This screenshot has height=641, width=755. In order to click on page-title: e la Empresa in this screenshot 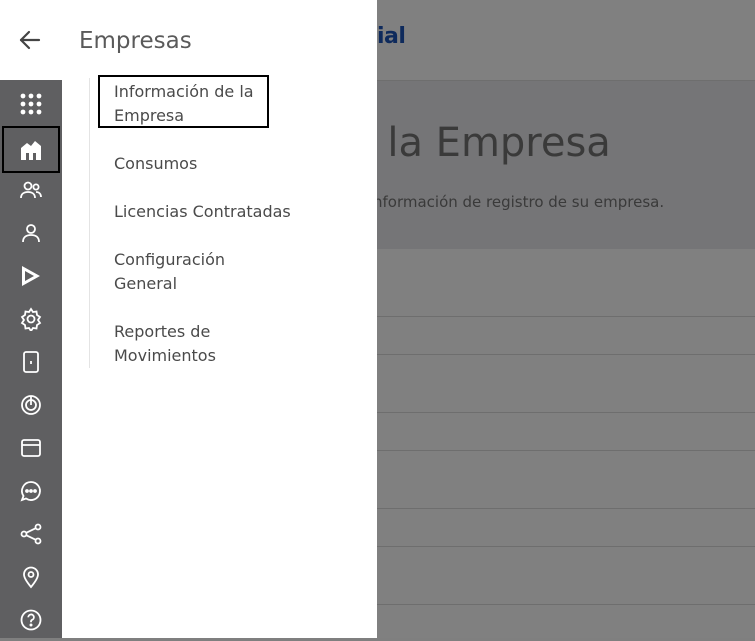, I will do `click(480, 143)`.